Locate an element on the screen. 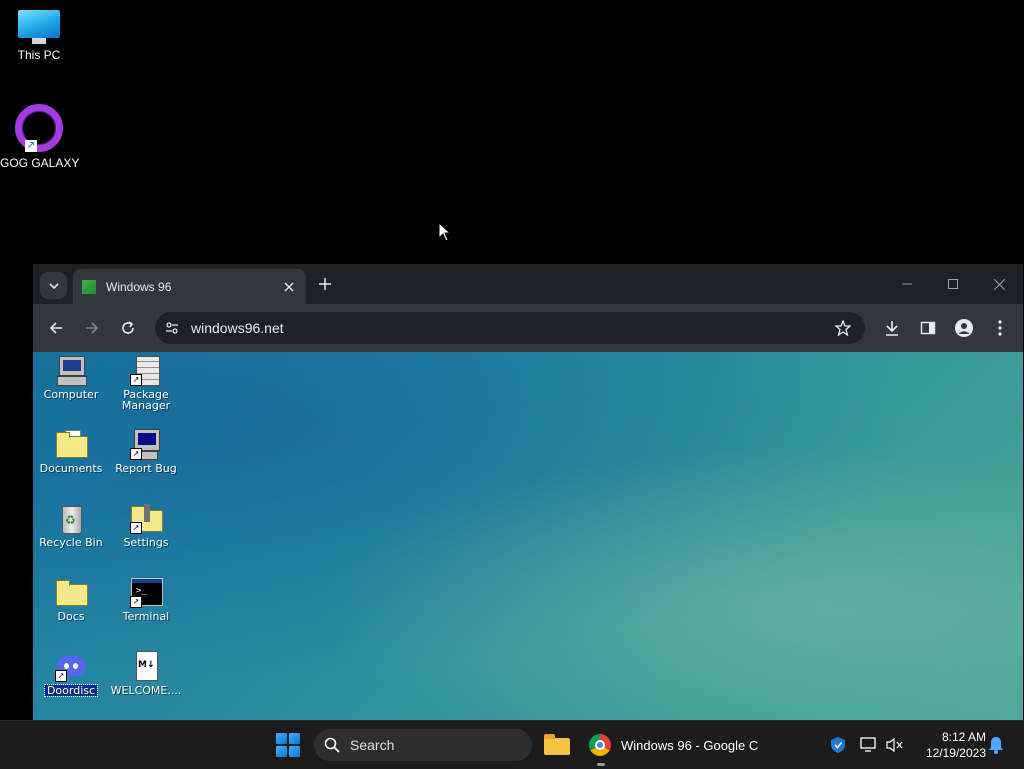 This screenshot has width=1024, height=769. w96-icon-recycle-bin: Recycle Bin is located at coordinates (71, 525).